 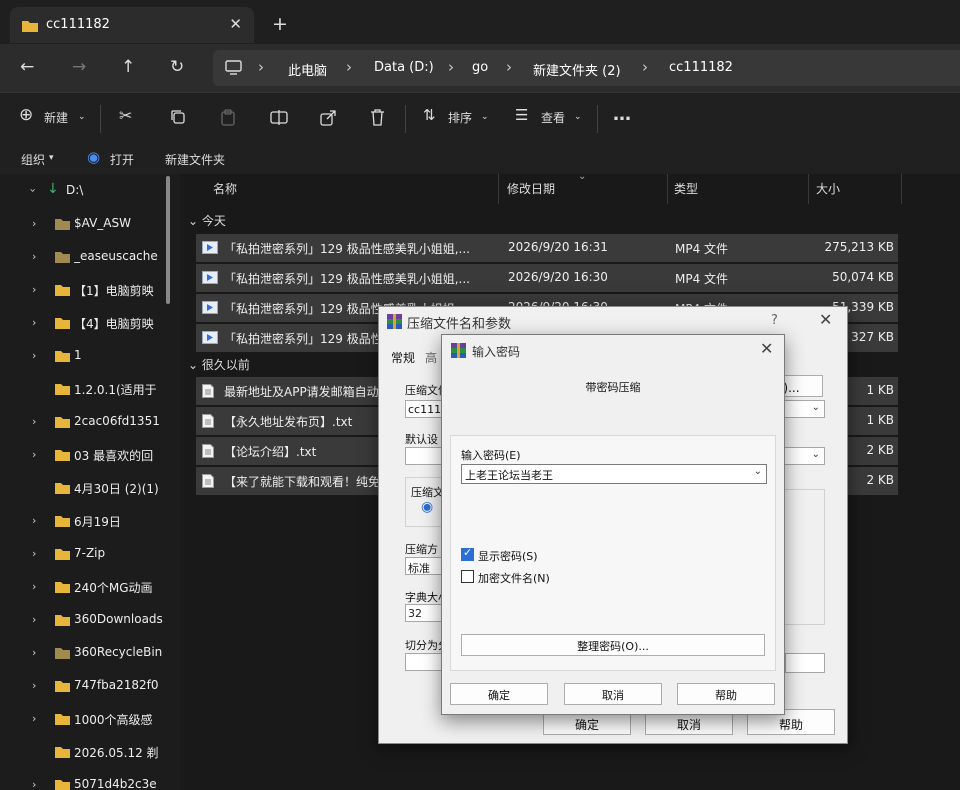 I want to click on column-header-size: 大小, so click(x=828, y=188).